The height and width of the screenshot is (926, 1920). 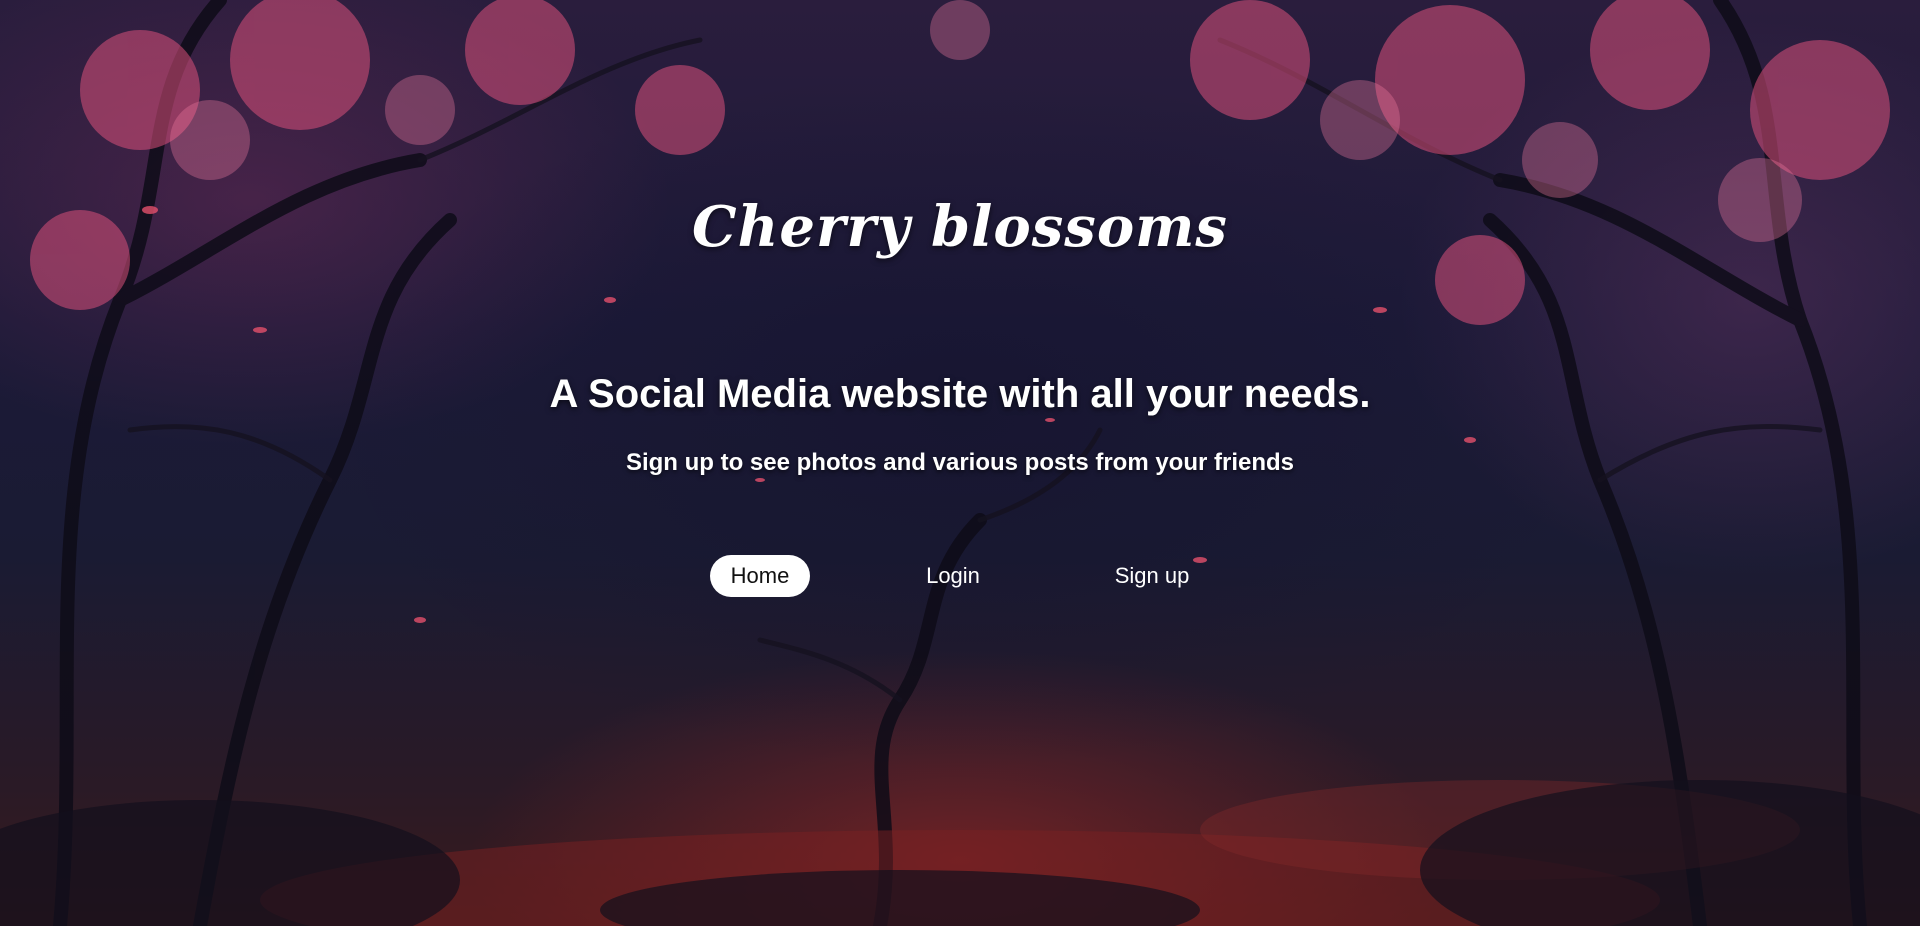 What do you see at coordinates (960, 227) in the screenshot?
I see `brand-title: Cherry blossoms` at bounding box center [960, 227].